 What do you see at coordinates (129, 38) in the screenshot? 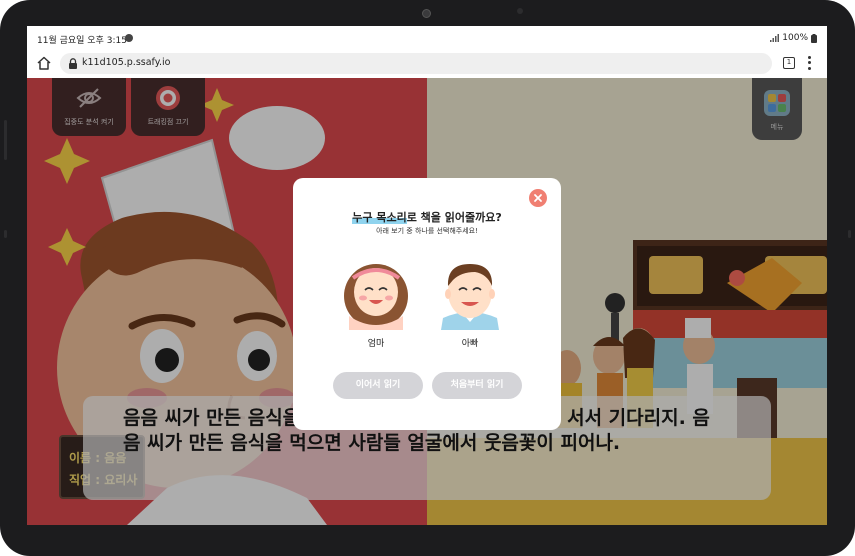
I see `notification-icon` at bounding box center [129, 38].